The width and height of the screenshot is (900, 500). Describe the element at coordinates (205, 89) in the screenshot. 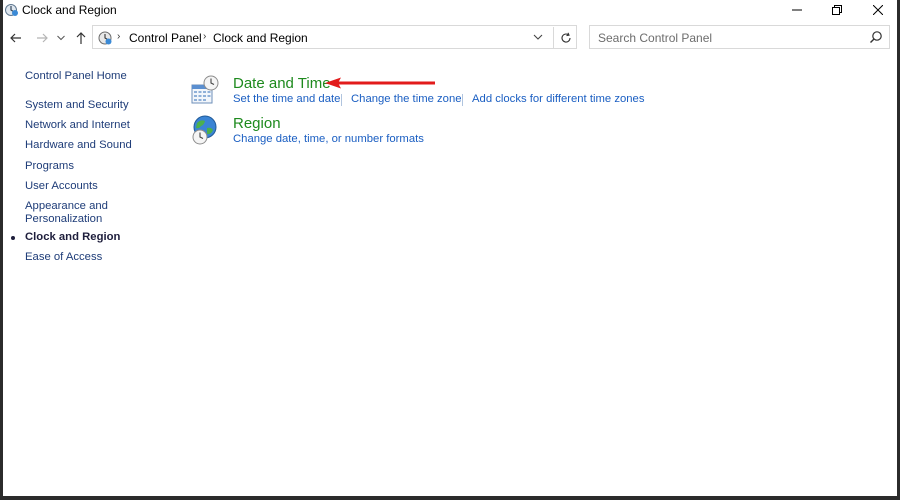

I see `date-time-icon` at that location.